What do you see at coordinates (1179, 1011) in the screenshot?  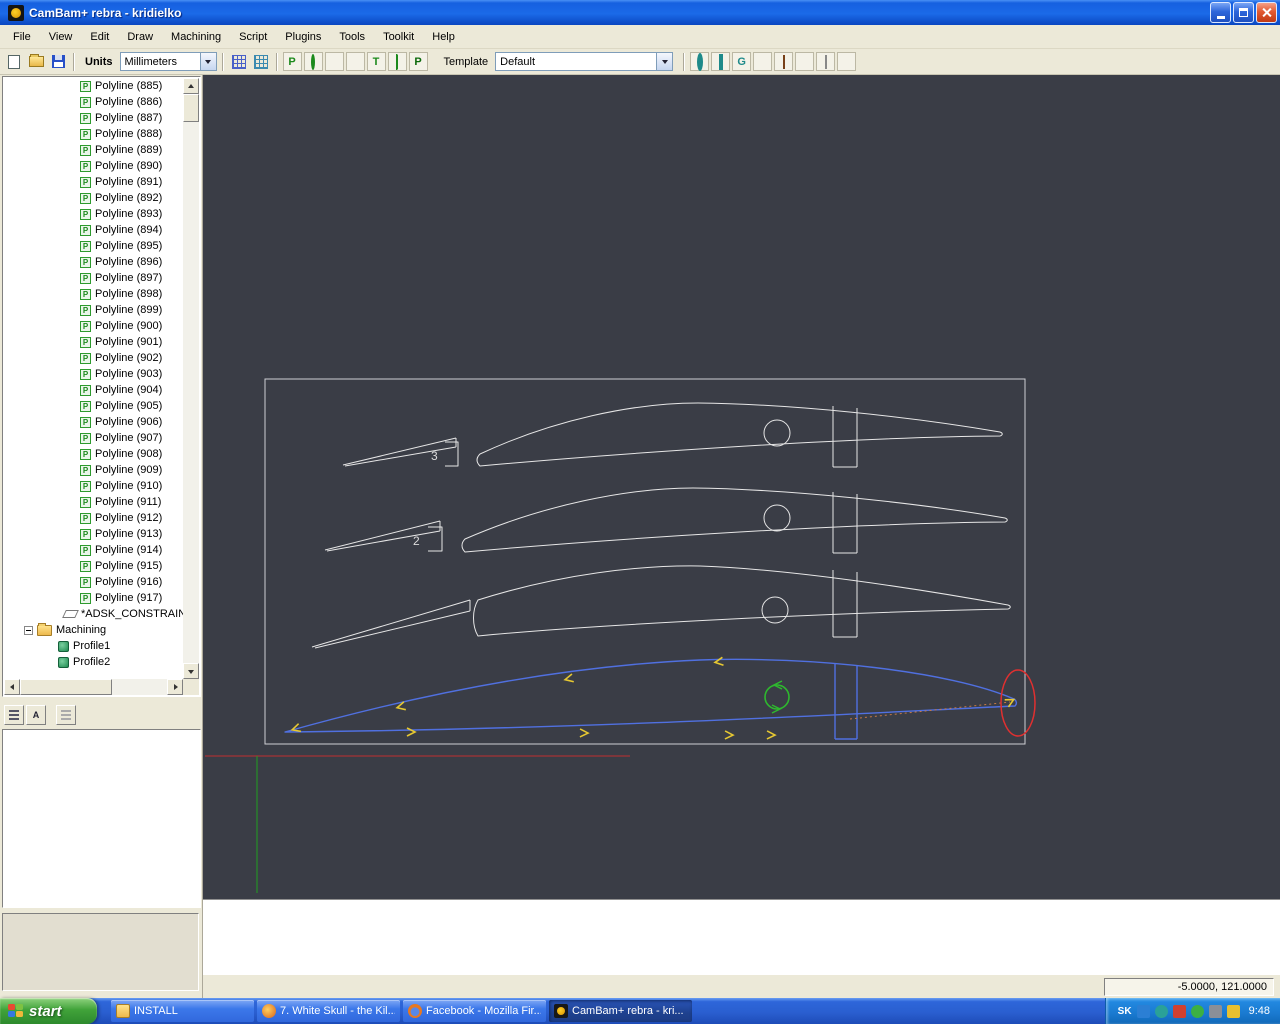 I see `tray-antivirus-icon` at bounding box center [1179, 1011].